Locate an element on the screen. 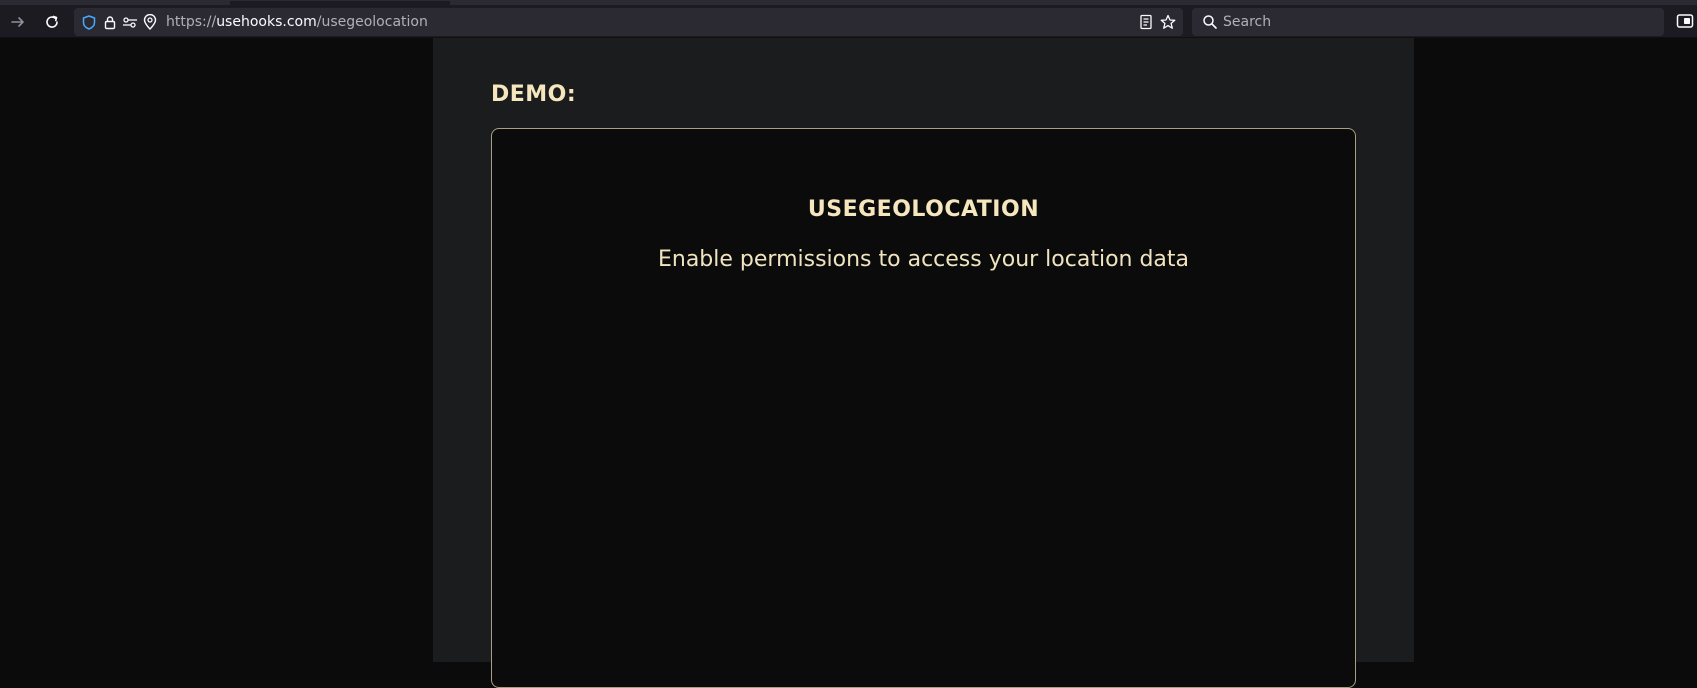  search-bar: Search is located at coordinates (1428, 22).